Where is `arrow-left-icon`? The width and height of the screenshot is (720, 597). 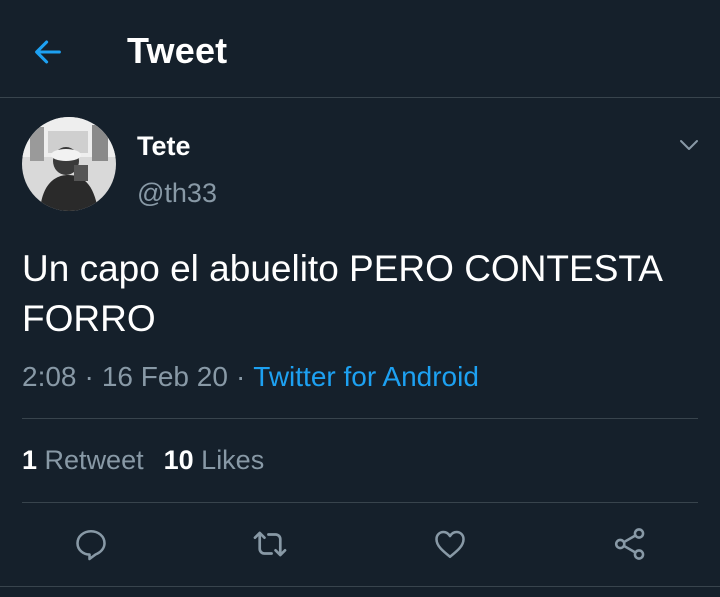
arrow-left-icon is located at coordinates (48, 52).